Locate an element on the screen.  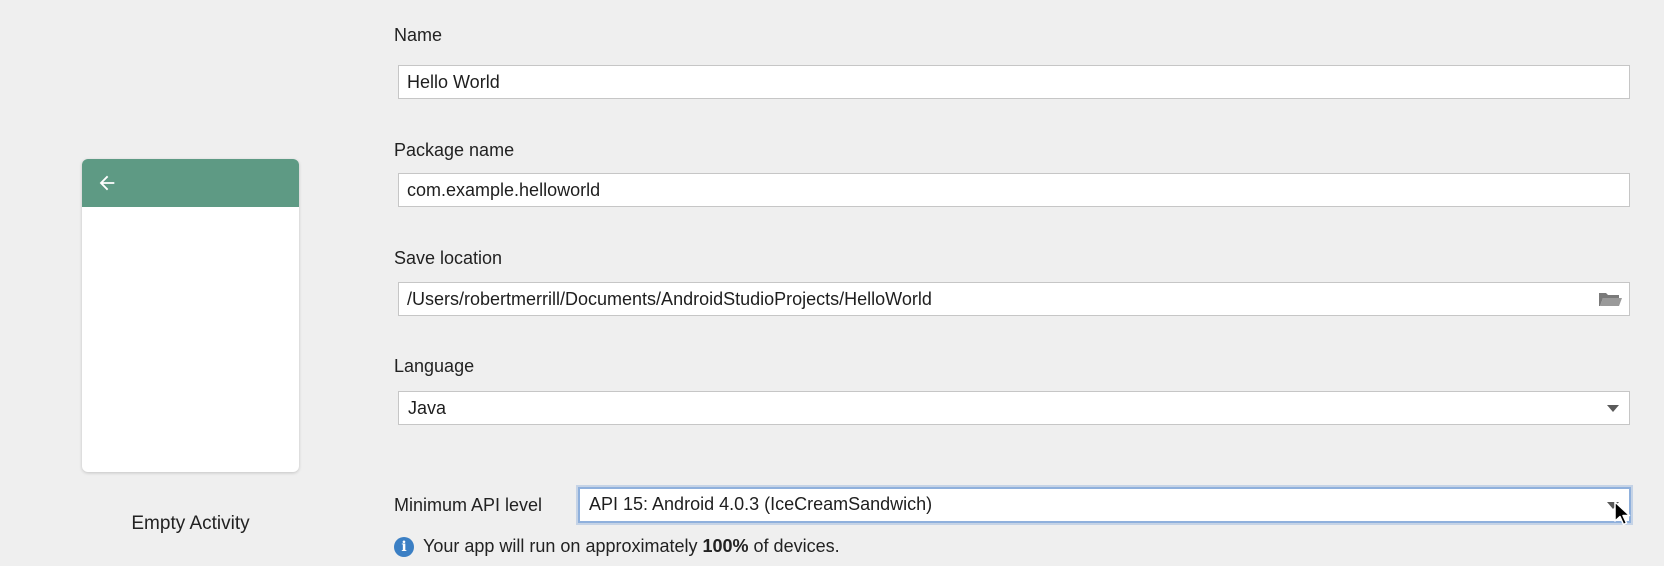
chevron-down-icon is located at coordinates (1613, 408).